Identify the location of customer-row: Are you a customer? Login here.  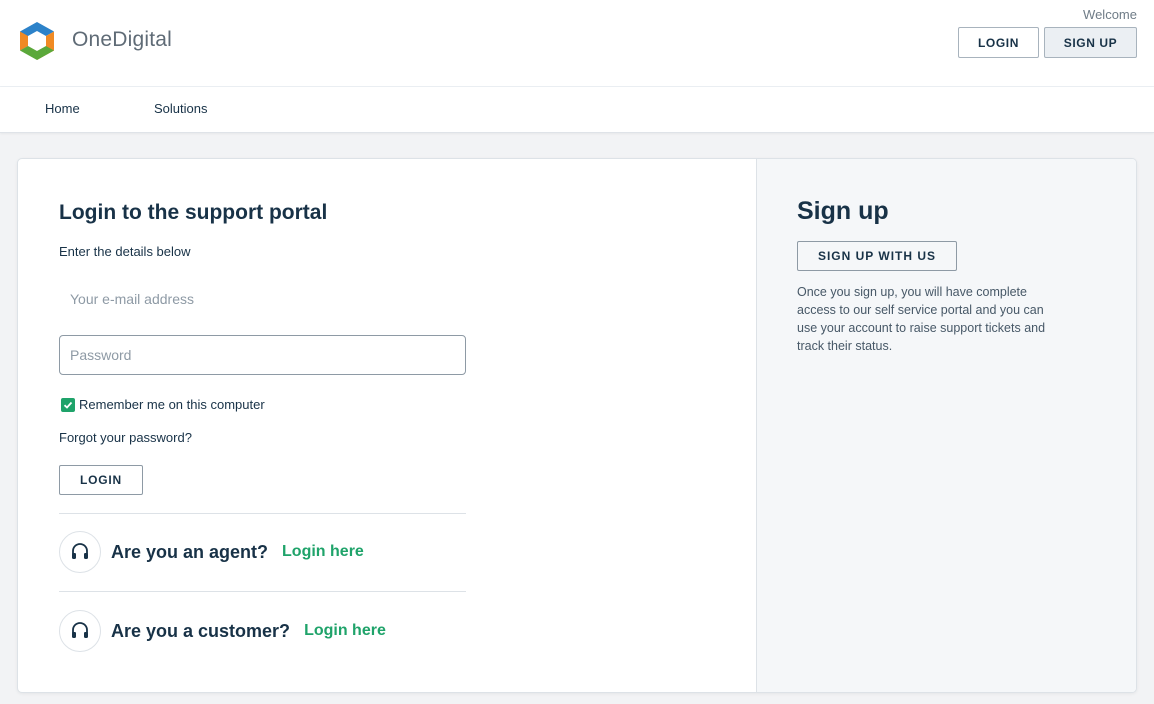
(222, 631).